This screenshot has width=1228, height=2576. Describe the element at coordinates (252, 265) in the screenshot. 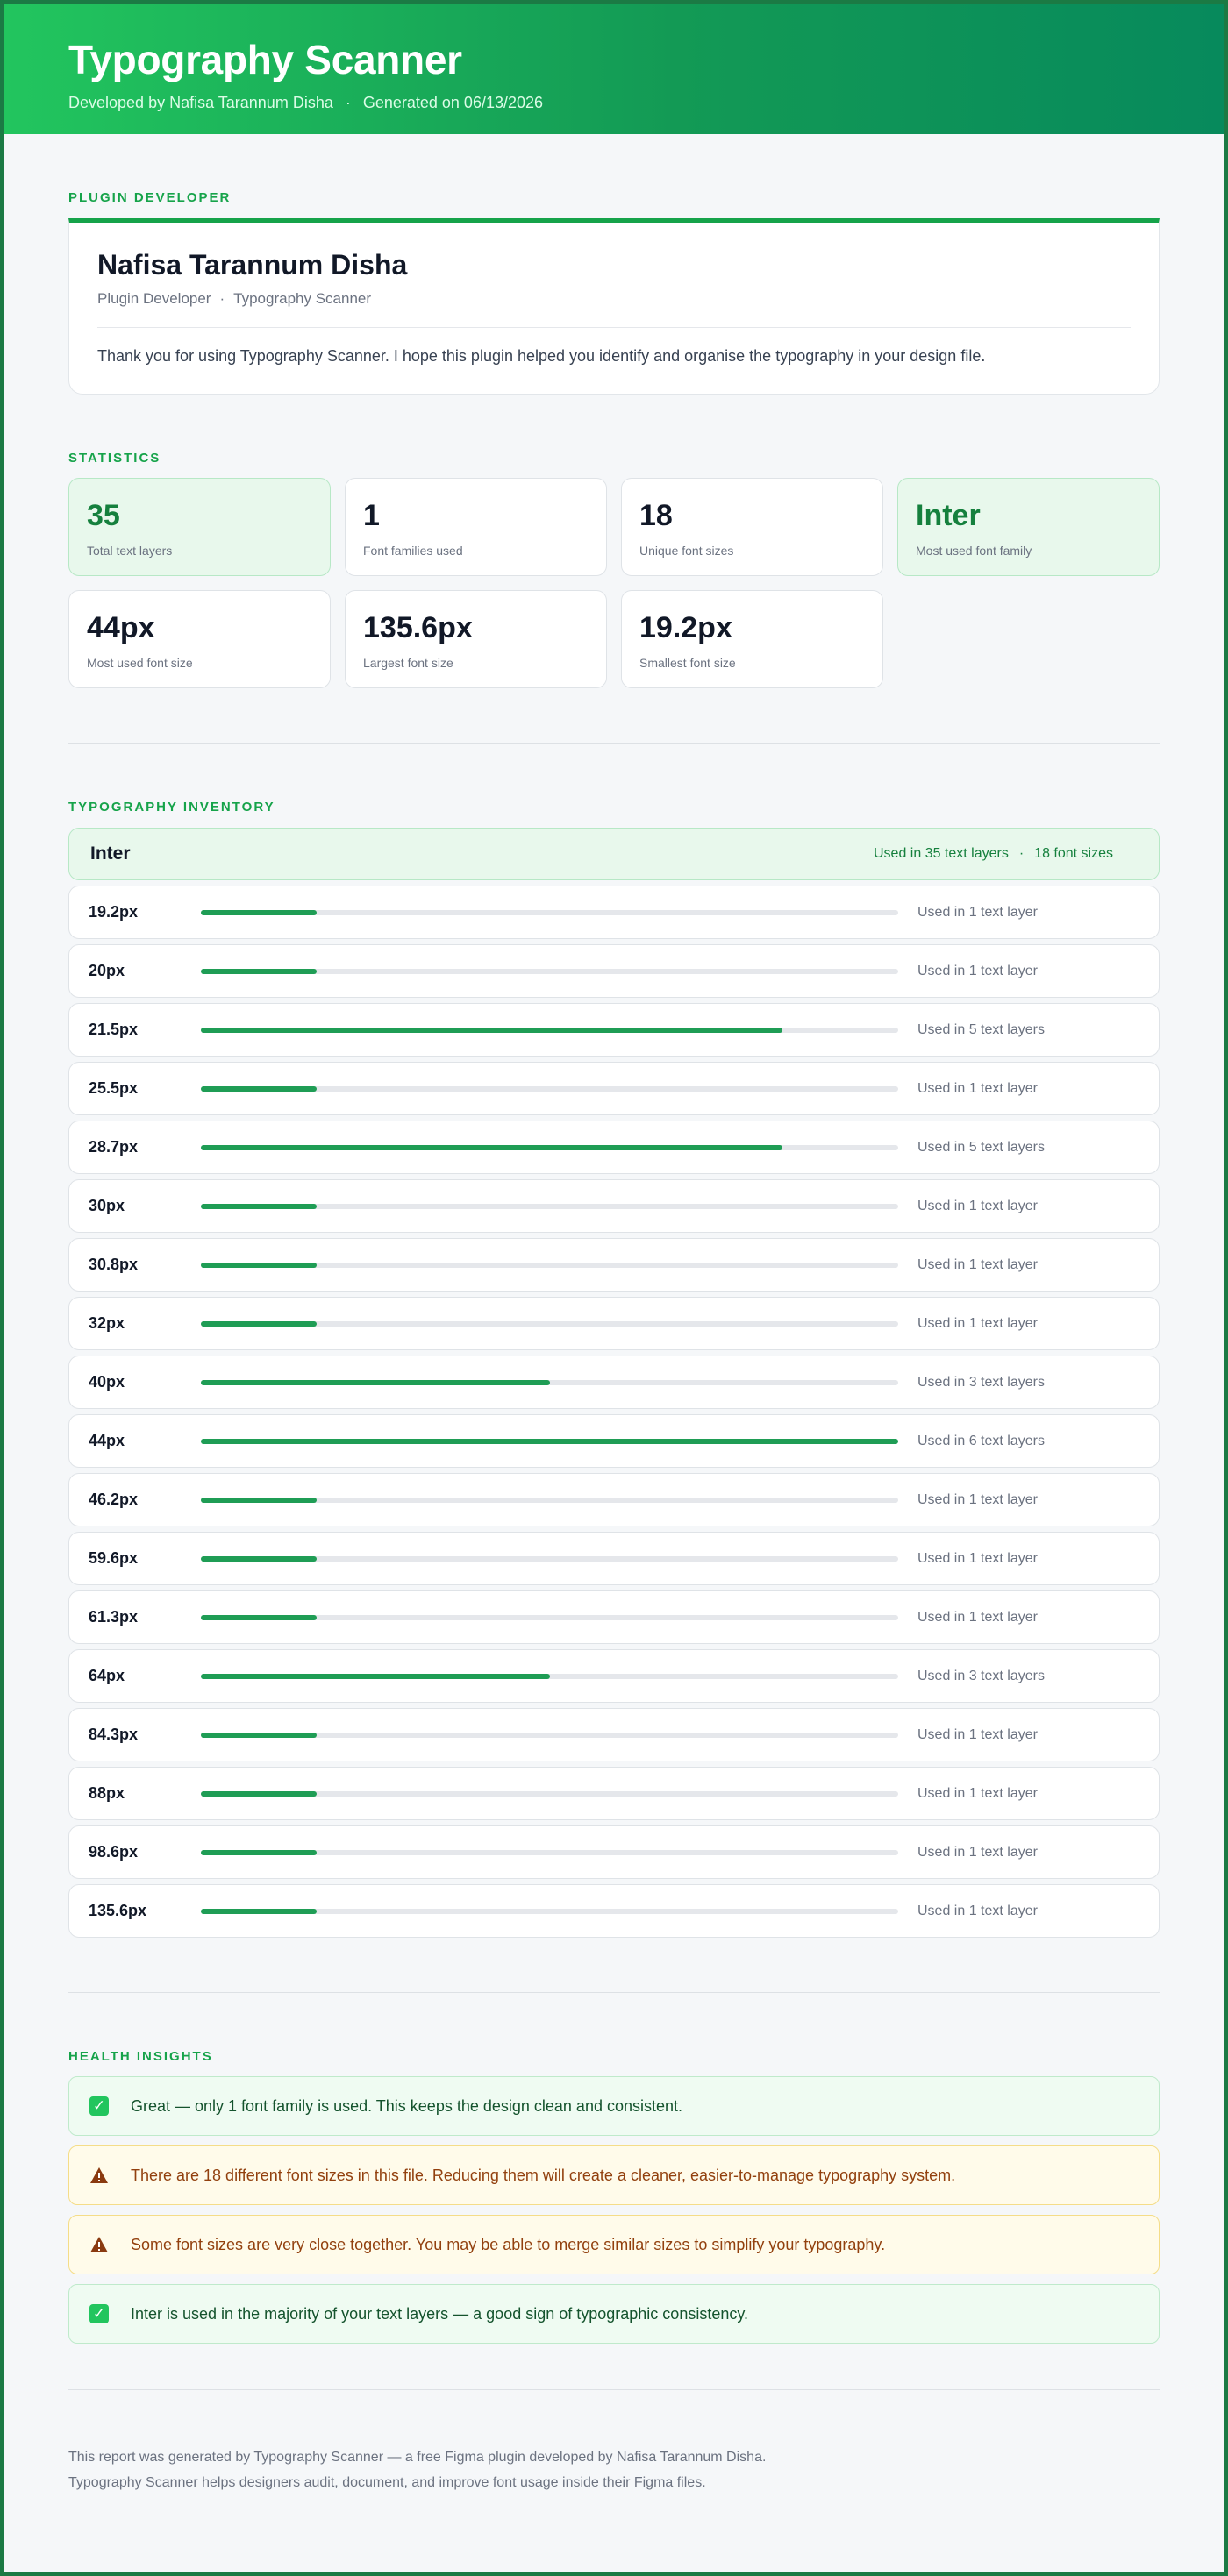

I see `developer-name: Nafisa Tarannum Disha` at that location.